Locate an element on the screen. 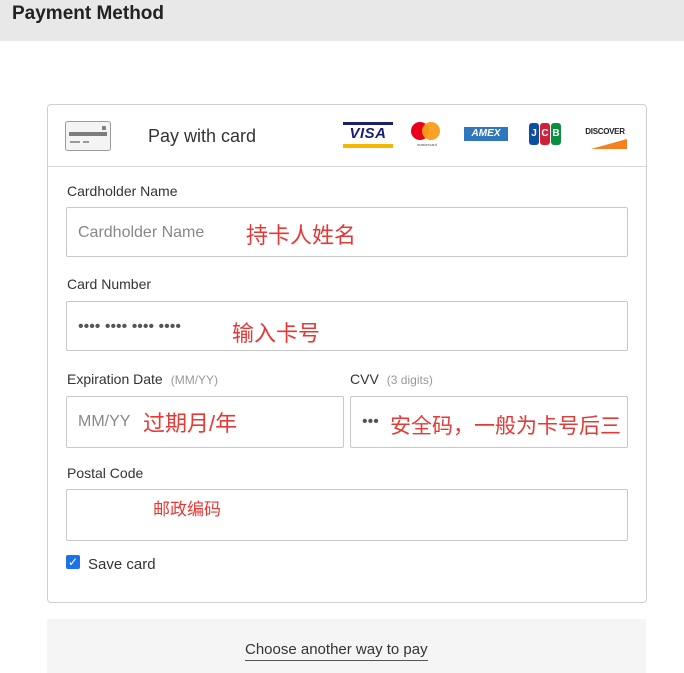 Image resolution: width=684 pixels, height=673 pixels. mastercard-logo-icon: mastercard is located at coordinates (427, 135).